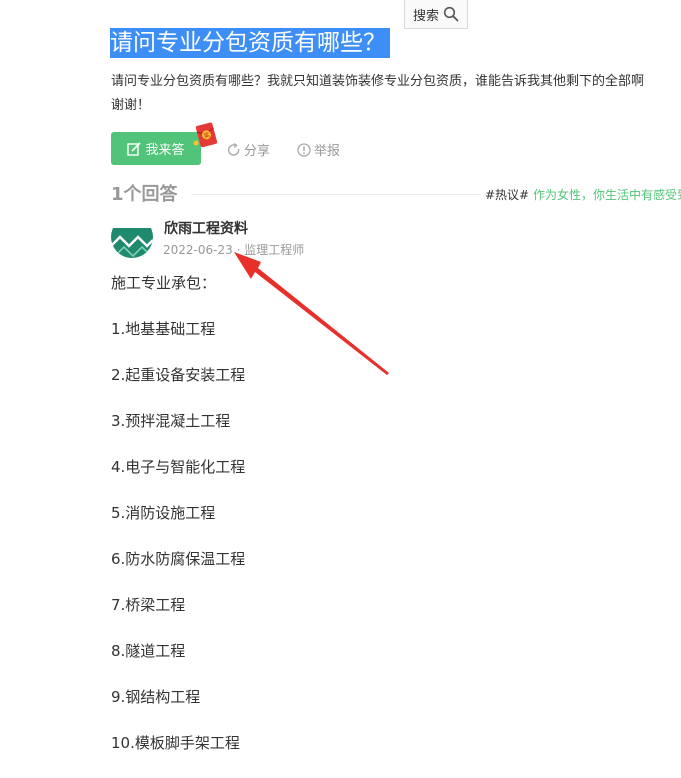 This screenshot has width=681, height=778. I want to click on share-icon, so click(233, 149).